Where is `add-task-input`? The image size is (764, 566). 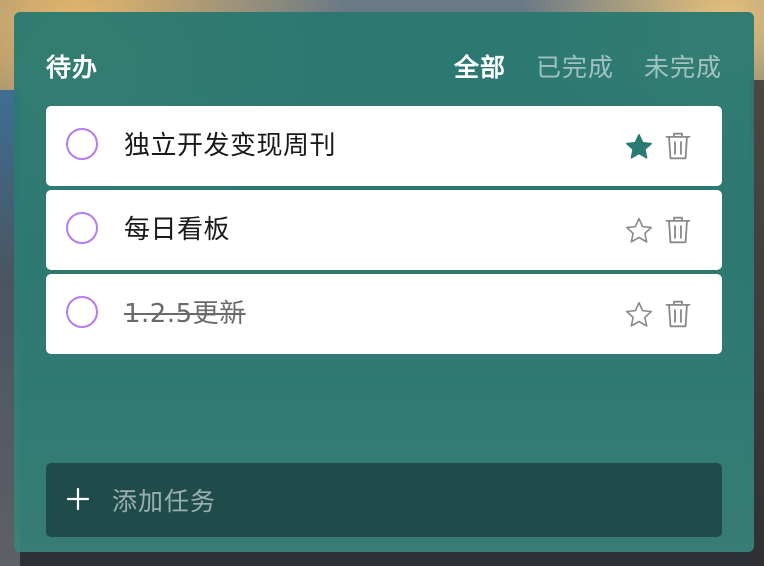 add-task-input is located at coordinates (362, 501).